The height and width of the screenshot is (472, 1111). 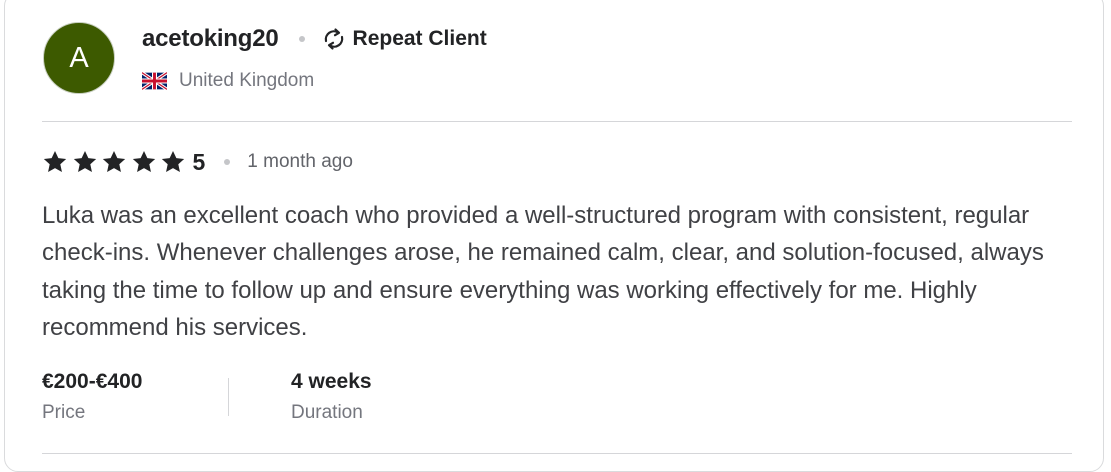 I want to click on star-rating, so click(x=116, y=162).